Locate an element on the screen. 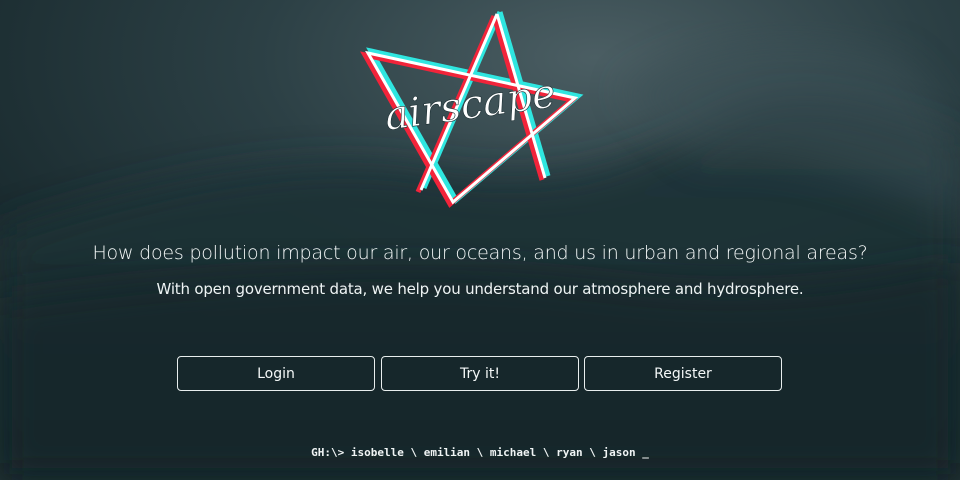 The image size is (960, 480). register-button: Register is located at coordinates (683, 373).